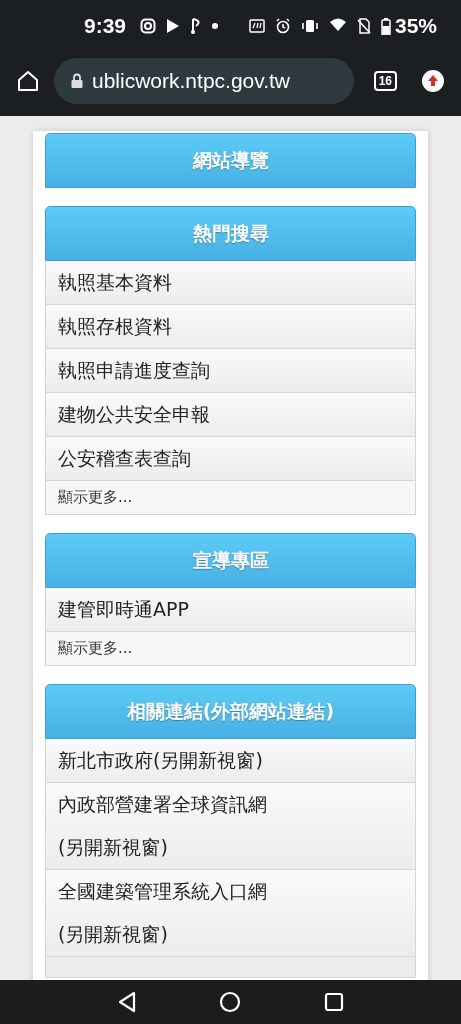  I want to click on address-bar: ublicwork.ntpc.gov.tw, so click(204, 81).